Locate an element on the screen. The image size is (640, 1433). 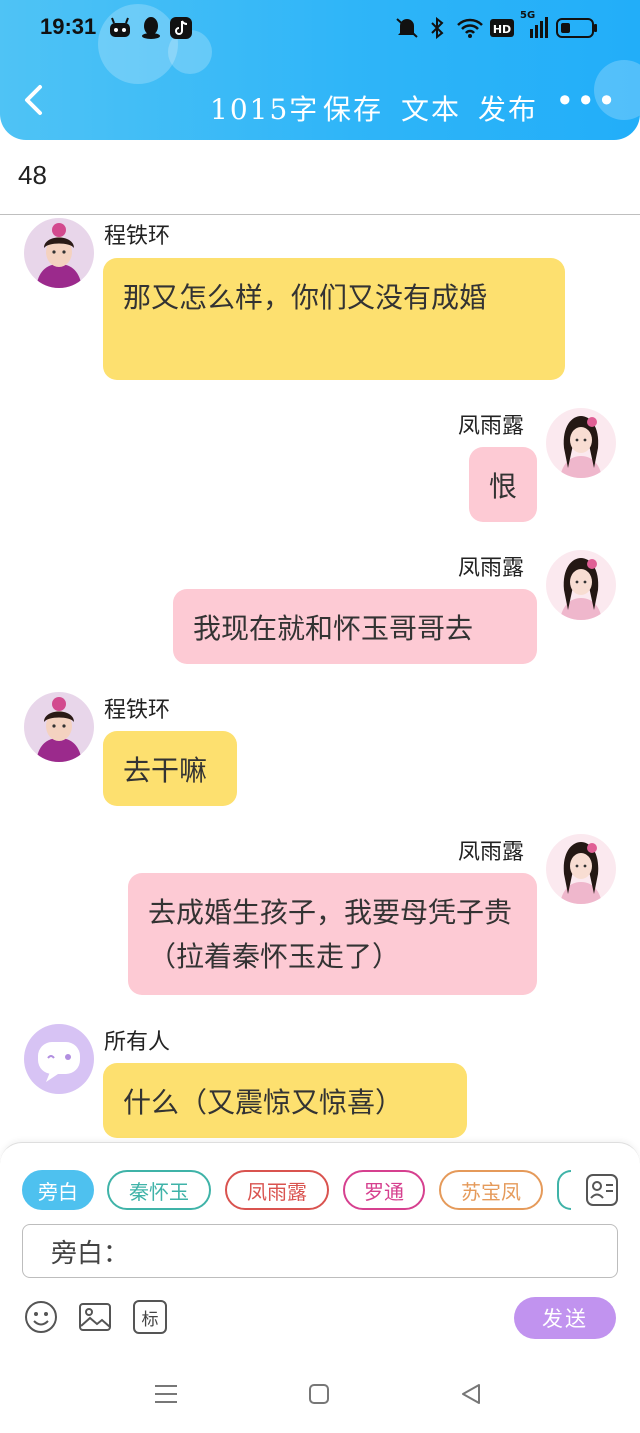
text-button: 文本 is located at coordinates (431, 108).